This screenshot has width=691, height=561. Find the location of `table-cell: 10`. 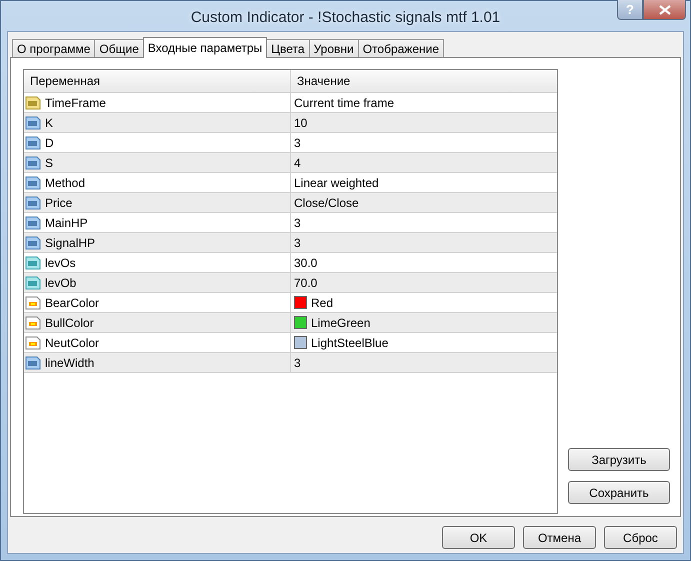

table-cell: 10 is located at coordinates (424, 122).